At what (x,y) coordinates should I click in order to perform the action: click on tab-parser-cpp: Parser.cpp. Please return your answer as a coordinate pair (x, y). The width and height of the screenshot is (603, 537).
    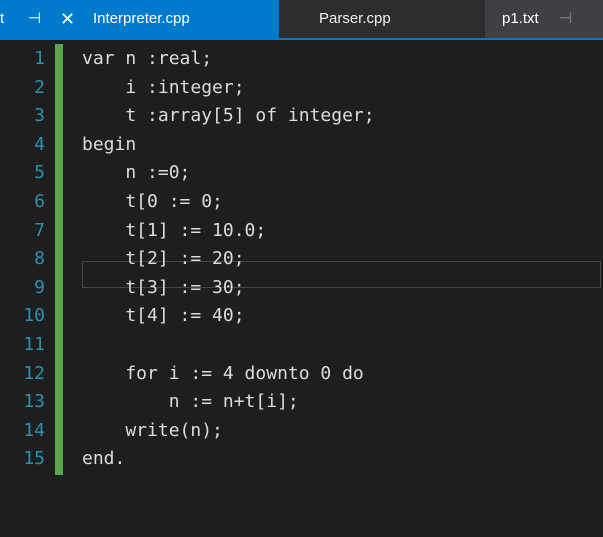
    Looking at the image, I should click on (382, 19).